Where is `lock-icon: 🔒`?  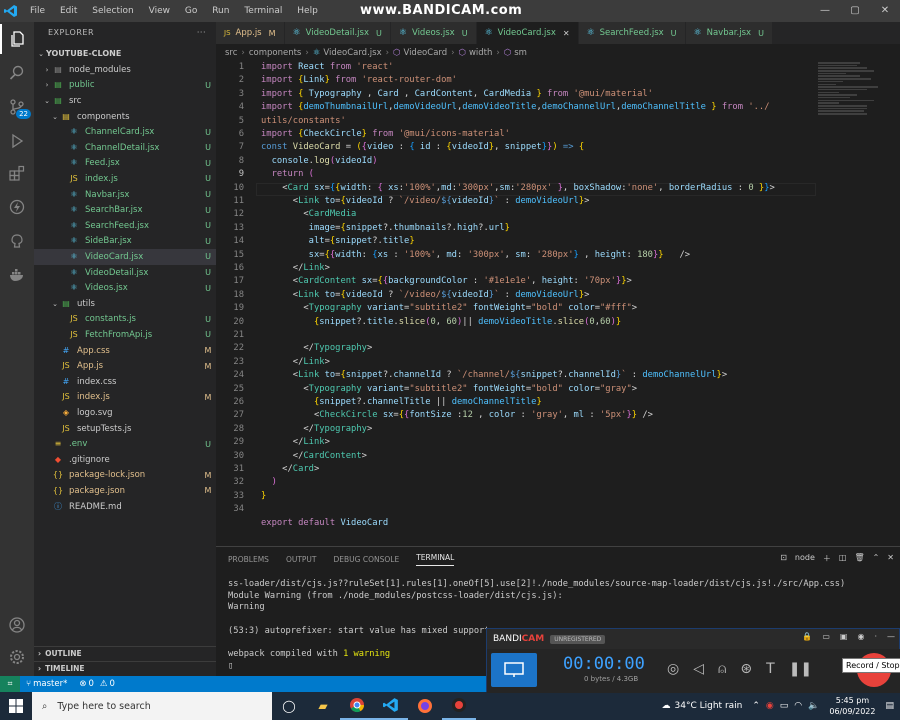
lock-icon: 🔒 is located at coordinates (807, 636).